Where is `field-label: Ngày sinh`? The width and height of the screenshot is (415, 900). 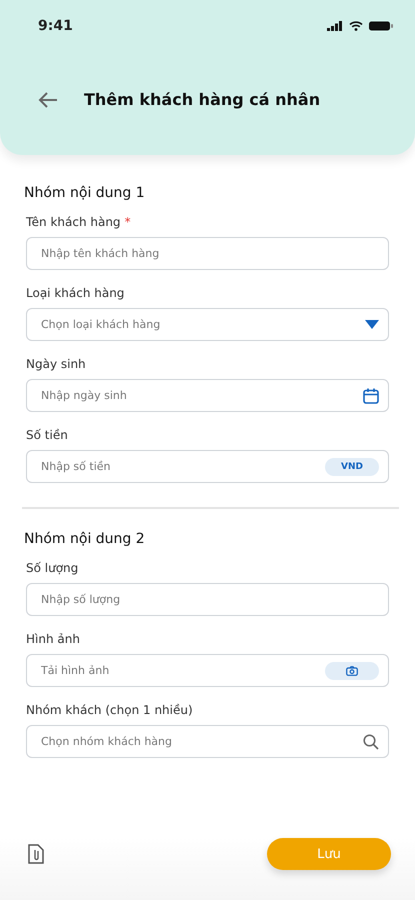 field-label: Ngày sinh is located at coordinates (56, 364).